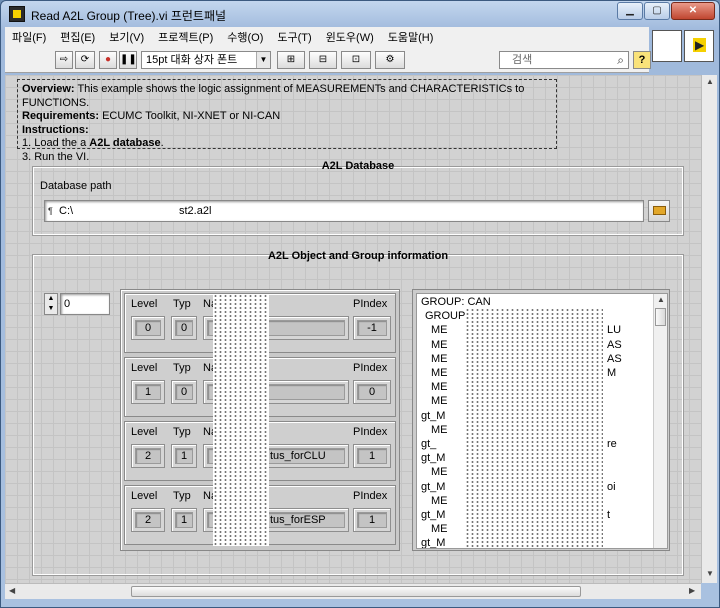 The image size is (720, 608). What do you see at coordinates (356, 591) in the screenshot?
I see `horizontal-scroll-thumb` at bounding box center [356, 591].